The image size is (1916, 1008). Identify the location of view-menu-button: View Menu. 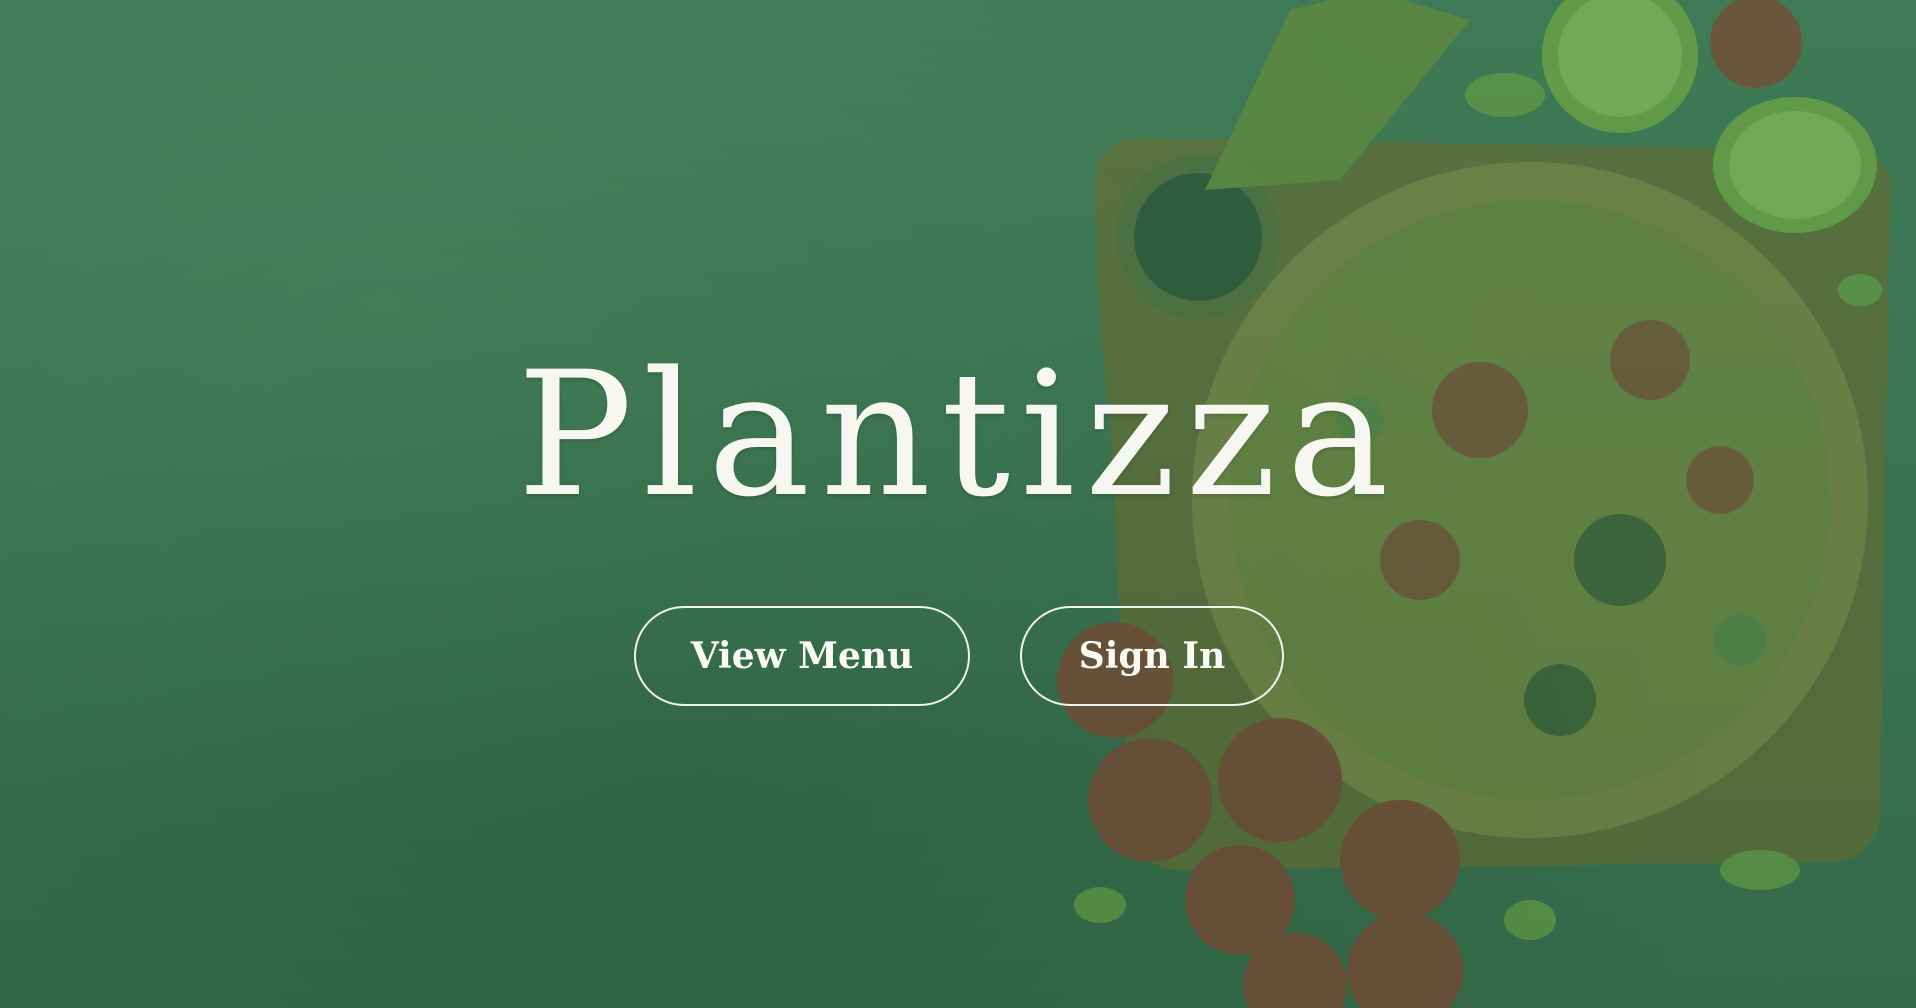
(802, 656).